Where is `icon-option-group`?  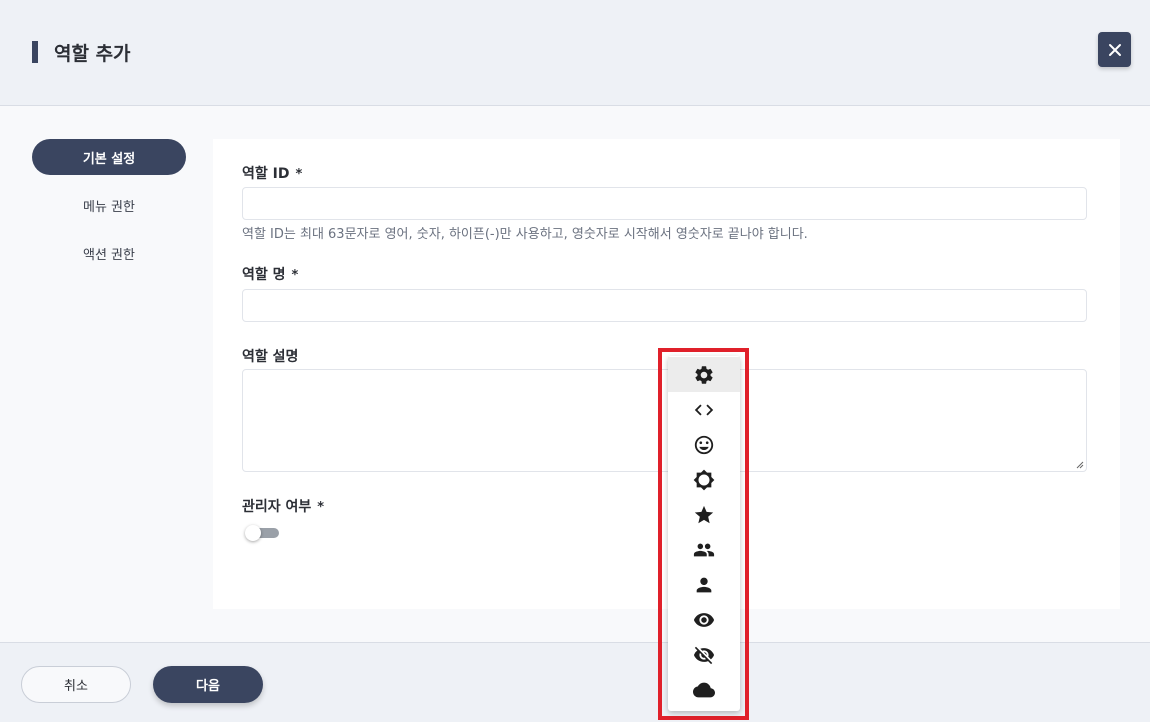
icon-option-group is located at coordinates (704, 549).